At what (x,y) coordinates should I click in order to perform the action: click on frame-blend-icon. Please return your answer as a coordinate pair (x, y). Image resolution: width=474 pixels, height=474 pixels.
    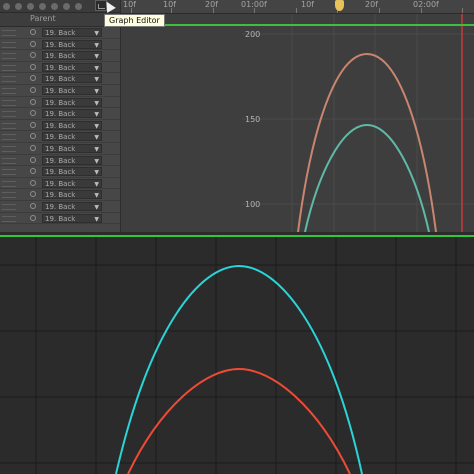
    Looking at the image, I should click on (42, 6).